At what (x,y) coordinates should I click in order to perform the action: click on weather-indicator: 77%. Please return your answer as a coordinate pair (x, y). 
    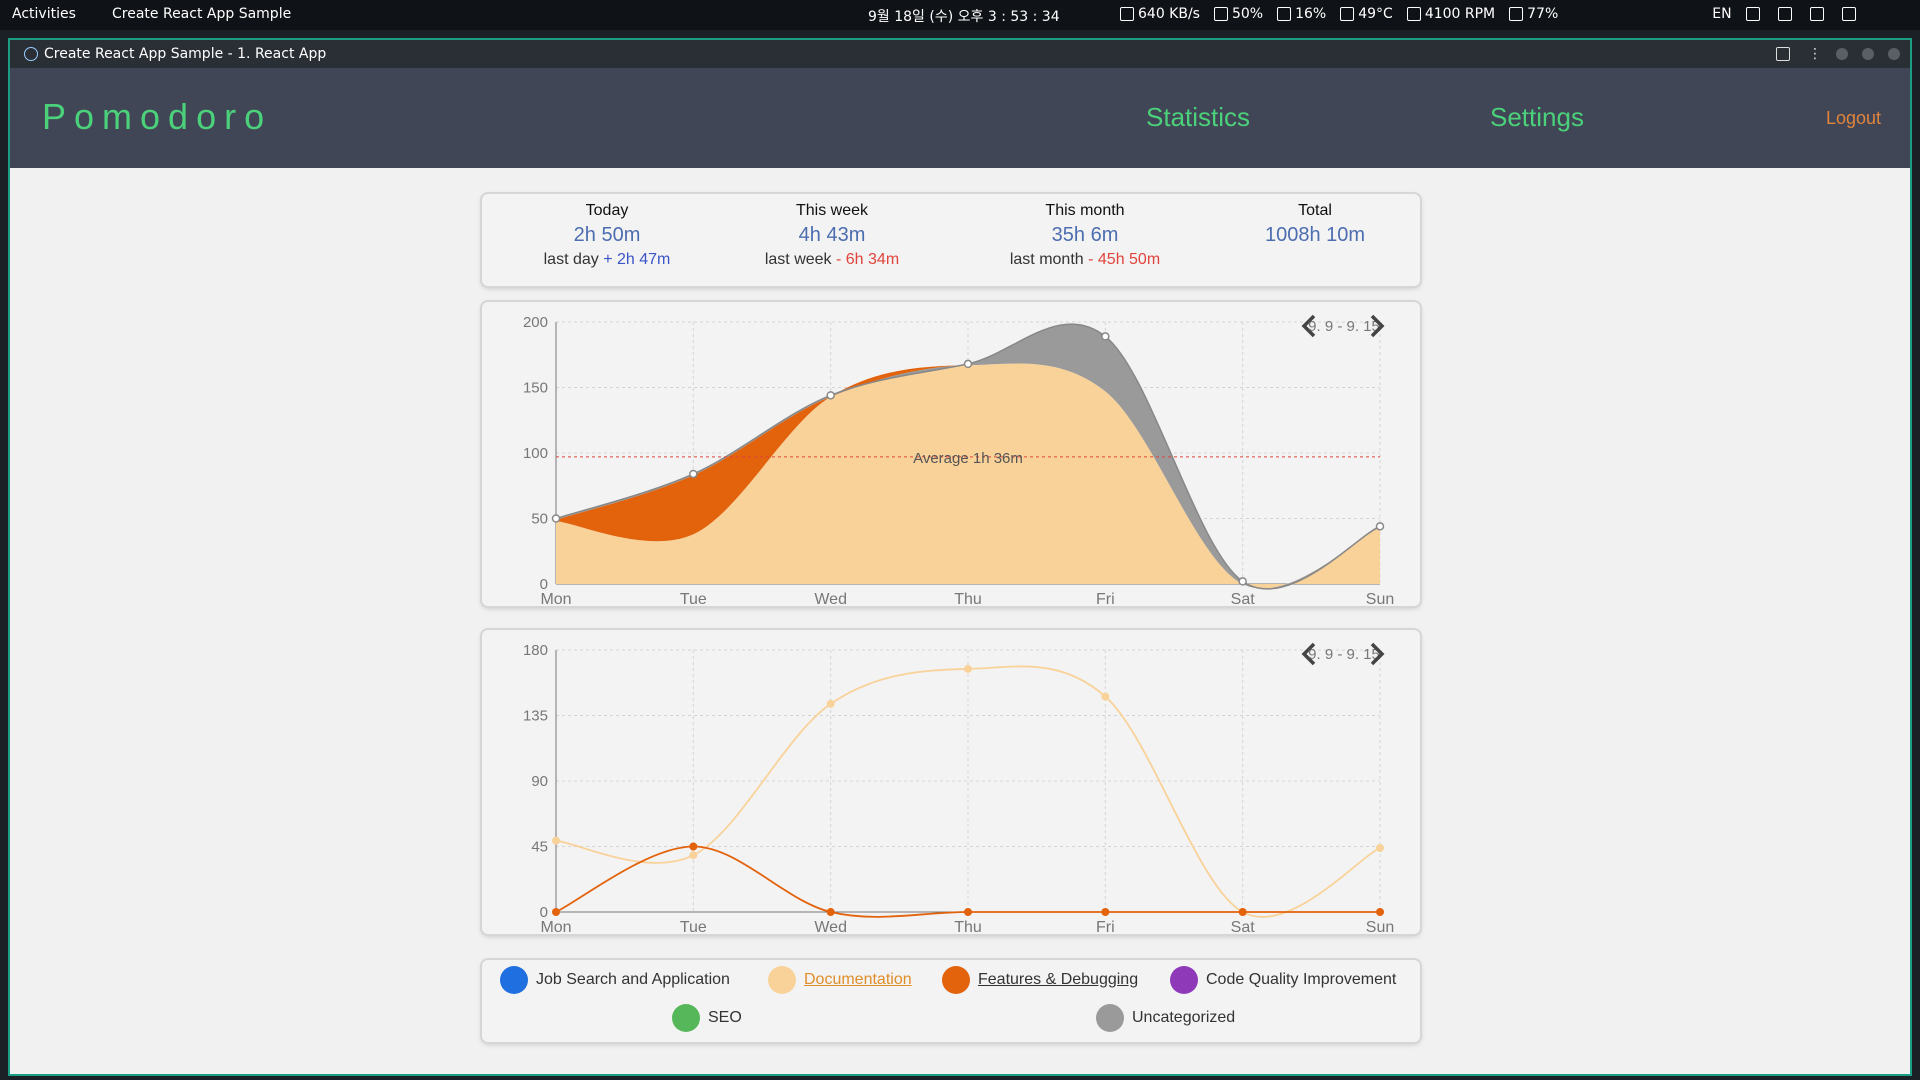
    Looking at the image, I should click on (1533, 14).